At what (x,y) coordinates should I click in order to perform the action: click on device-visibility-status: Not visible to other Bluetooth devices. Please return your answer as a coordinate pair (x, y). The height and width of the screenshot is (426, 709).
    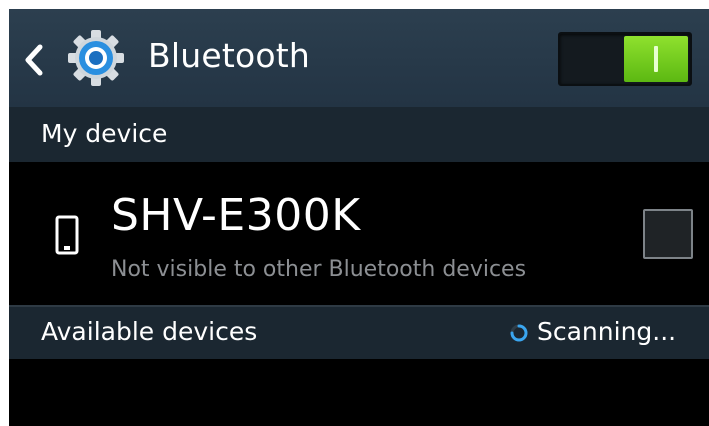
    Looking at the image, I should click on (319, 269).